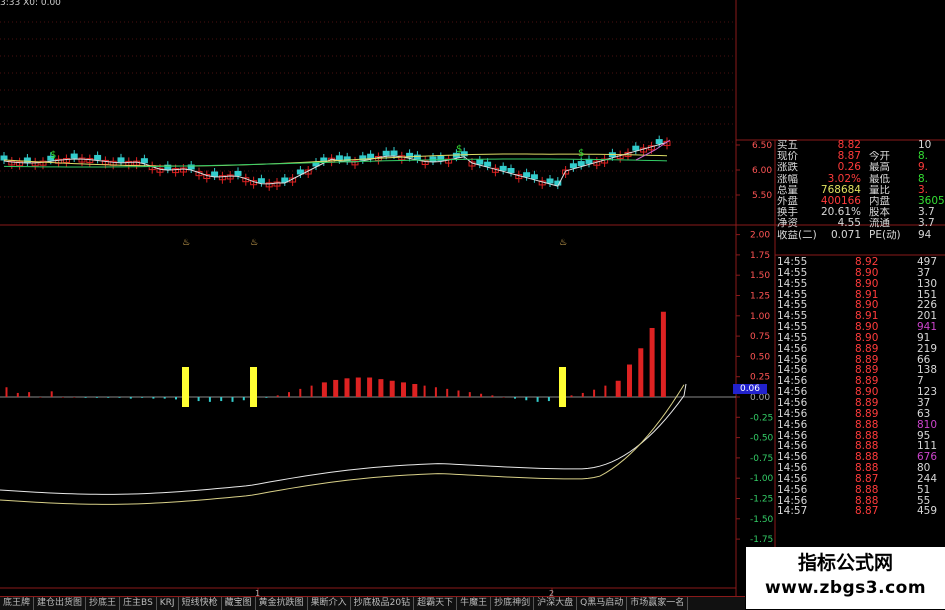 This screenshot has height=610, width=945. What do you see at coordinates (760, 398) in the screenshot?
I see `indicator-axis-label: 0.00` at bounding box center [760, 398].